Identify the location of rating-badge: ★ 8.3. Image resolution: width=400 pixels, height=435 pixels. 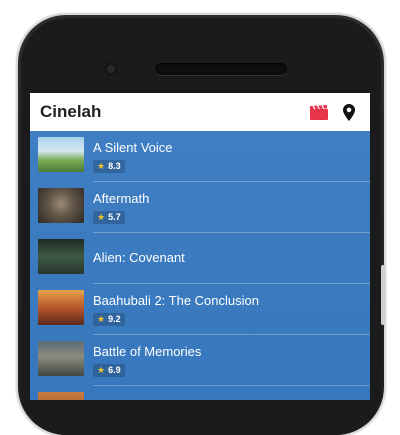
(109, 166).